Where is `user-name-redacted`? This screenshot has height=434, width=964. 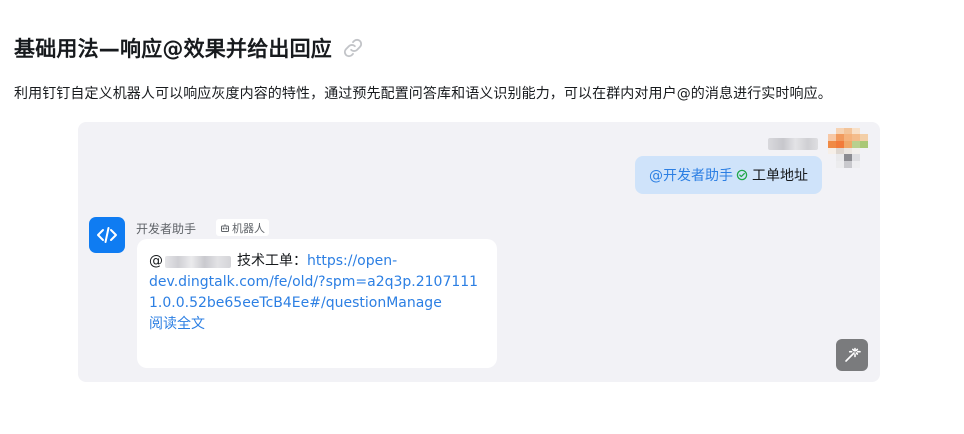 user-name-redacted is located at coordinates (793, 144).